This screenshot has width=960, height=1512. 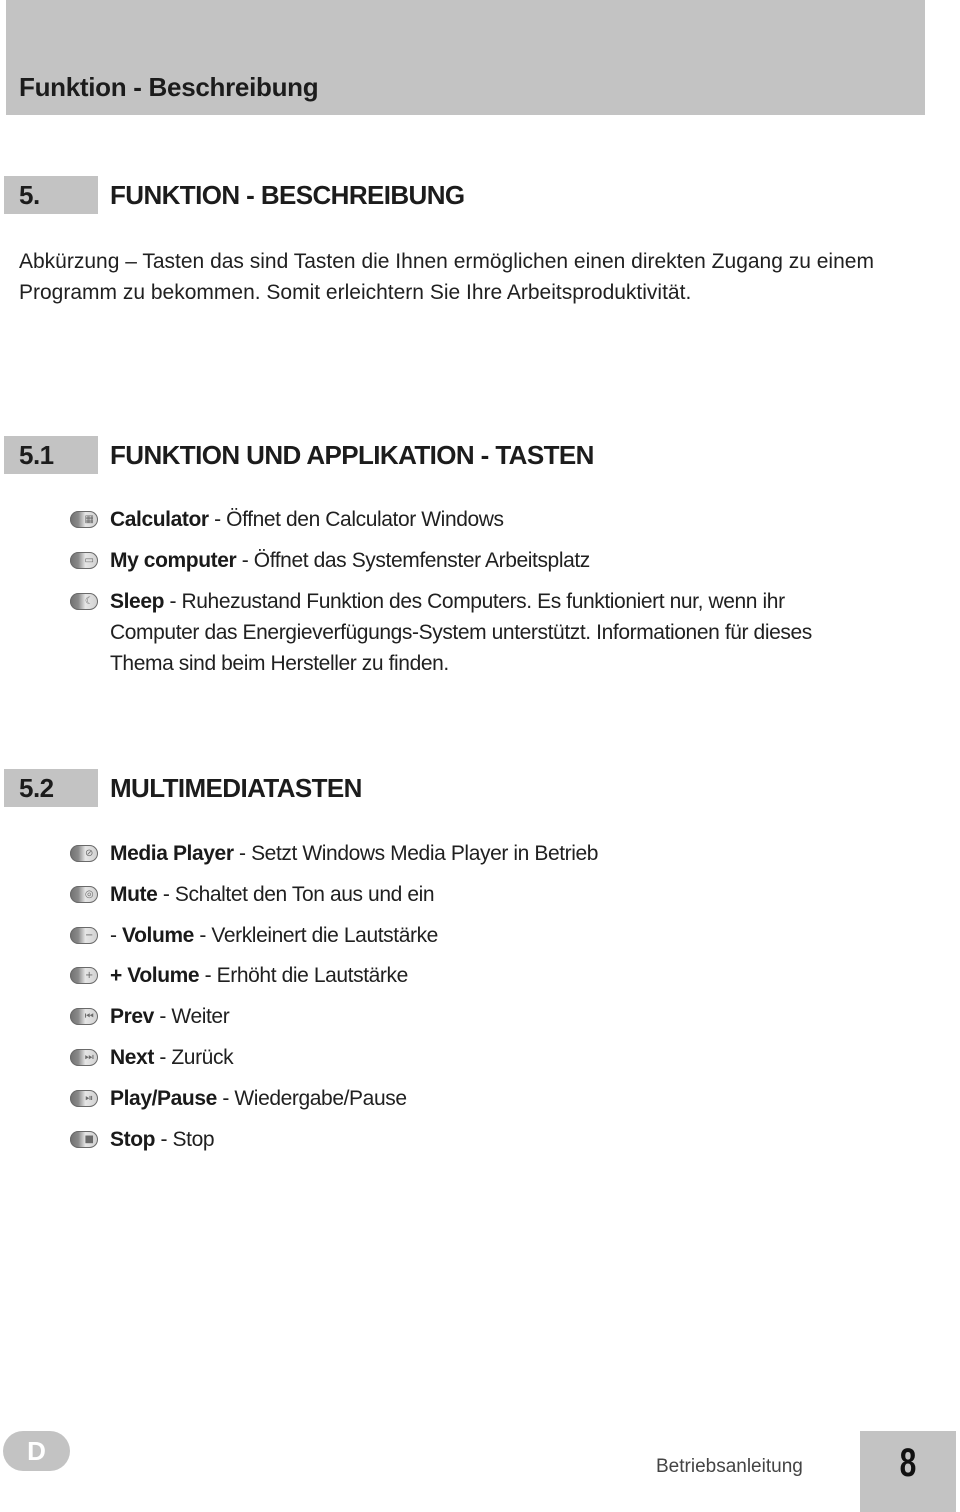 What do you see at coordinates (84, 1139) in the screenshot?
I see `stop-key-icon: ■` at bounding box center [84, 1139].